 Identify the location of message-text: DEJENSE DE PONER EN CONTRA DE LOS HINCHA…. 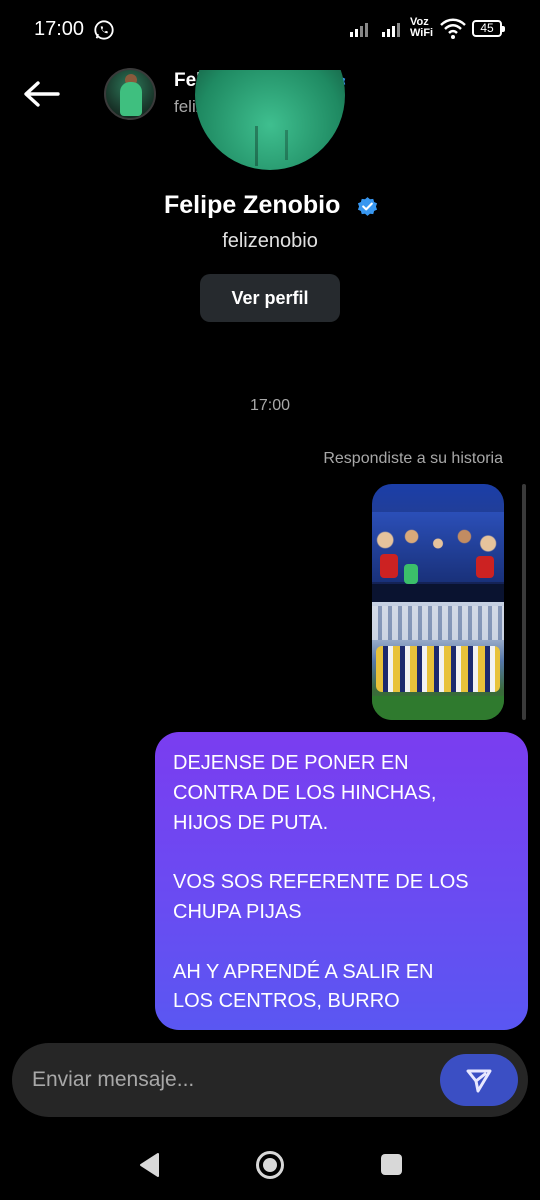
(321, 882).